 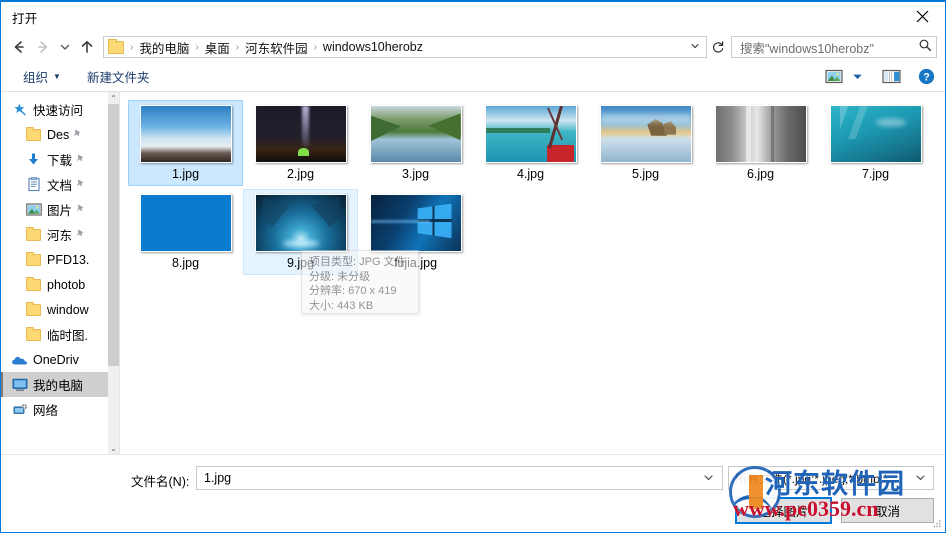 I want to click on file-tile: 1.jpg, so click(x=185, y=143).